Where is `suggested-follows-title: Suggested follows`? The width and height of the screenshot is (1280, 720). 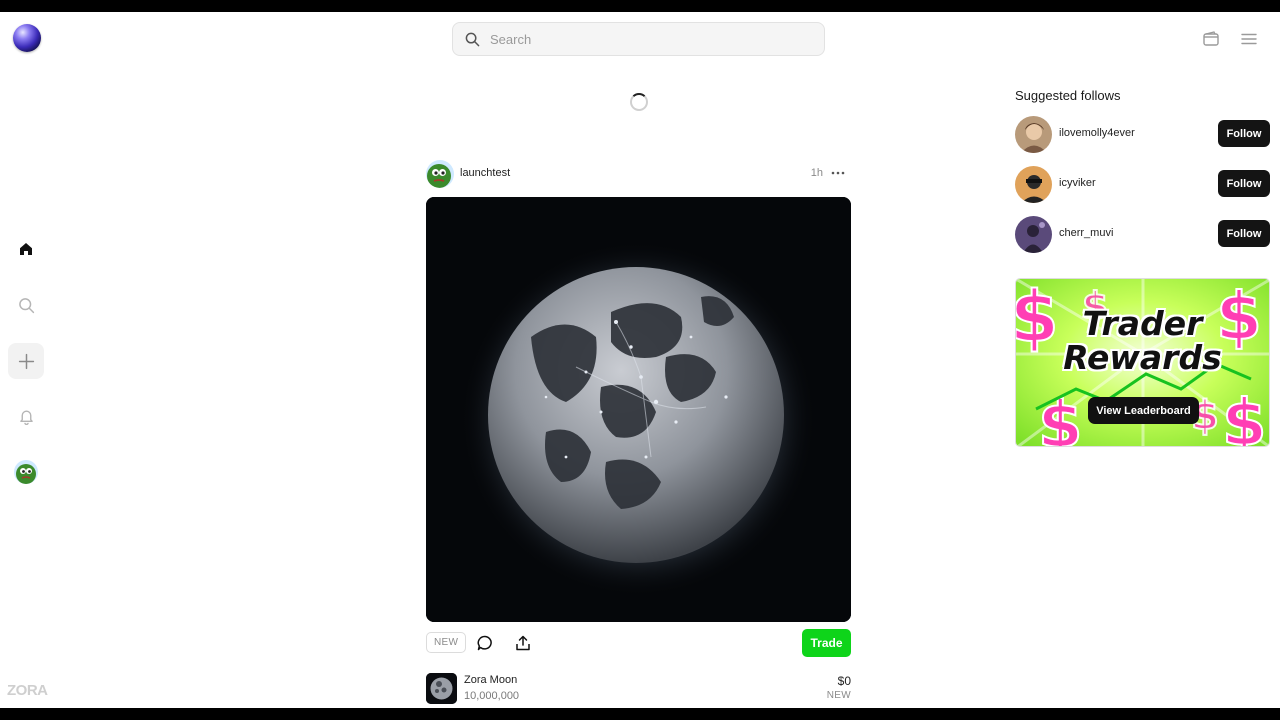 suggested-follows-title: Suggested follows is located at coordinates (1068, 95).